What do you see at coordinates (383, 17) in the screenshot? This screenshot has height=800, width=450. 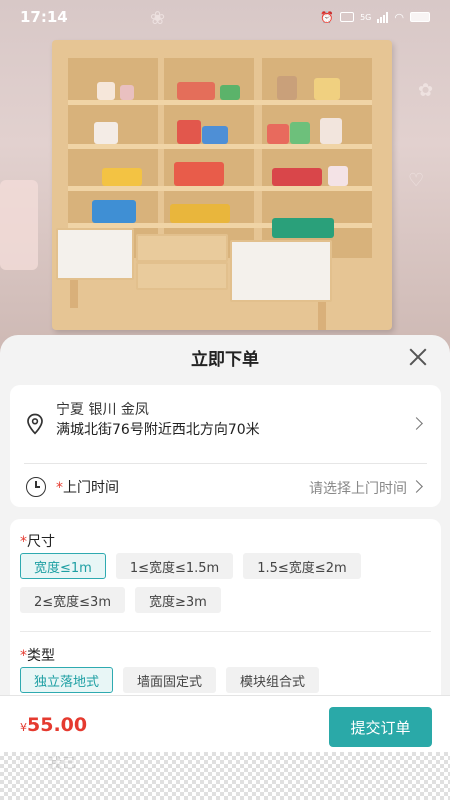 I see `signal-icon` at bounding box center [383, 17].